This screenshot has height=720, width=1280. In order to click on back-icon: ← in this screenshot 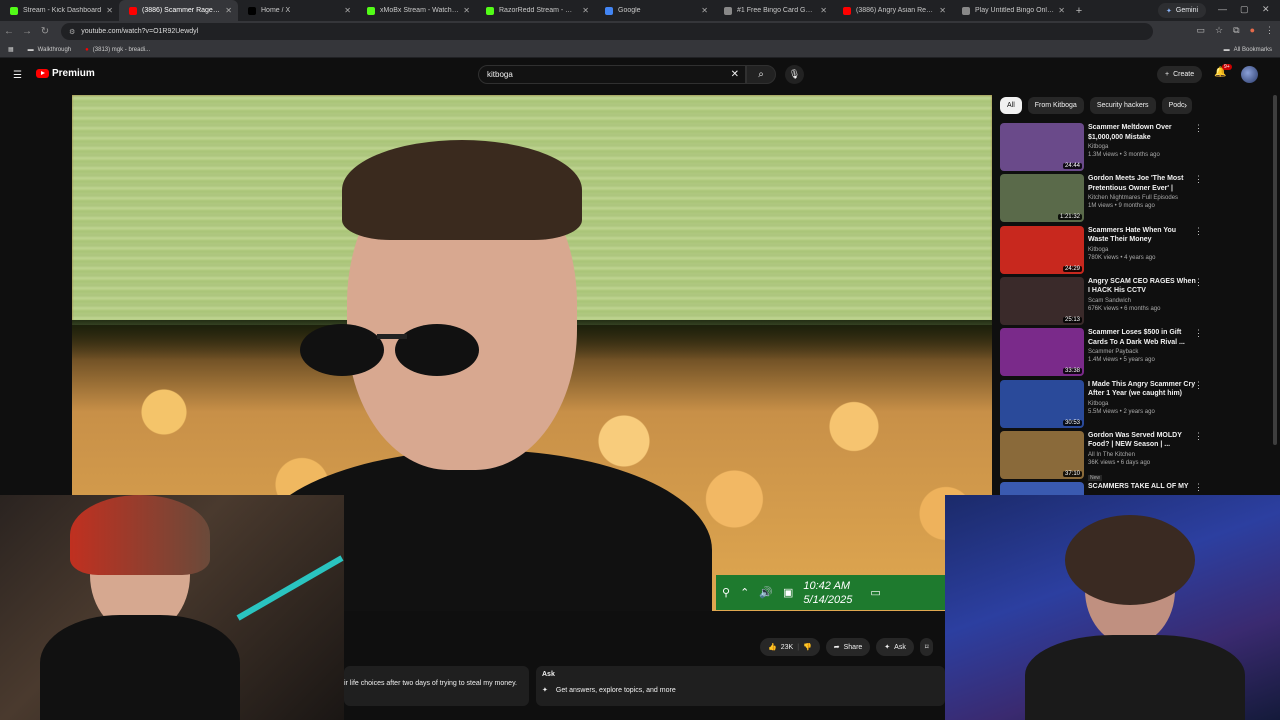, I will do `click(9, 31)`.